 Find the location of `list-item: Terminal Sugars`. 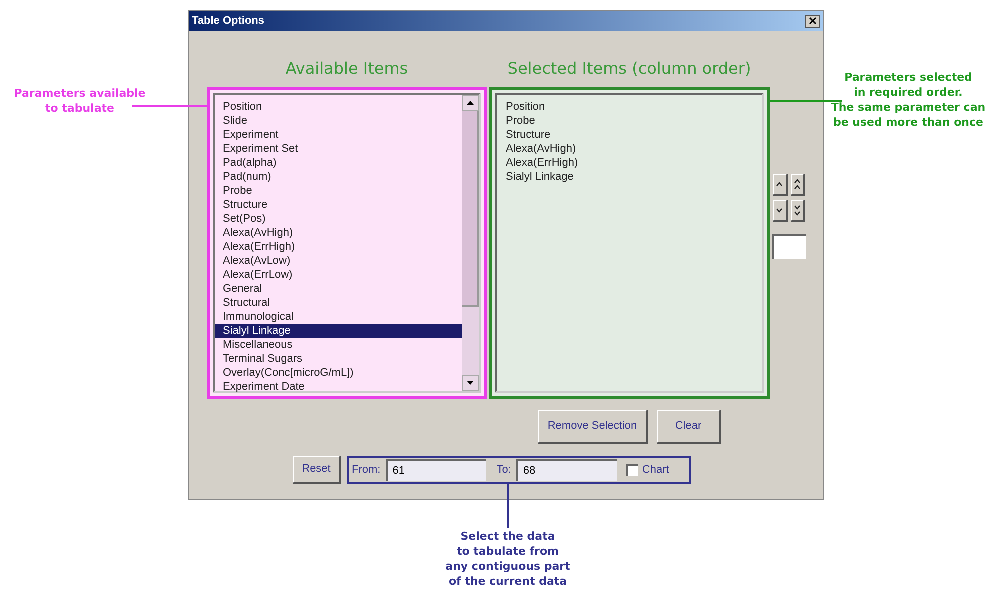

list-item: Terminal Sugars is located at coordinates (338, 359).